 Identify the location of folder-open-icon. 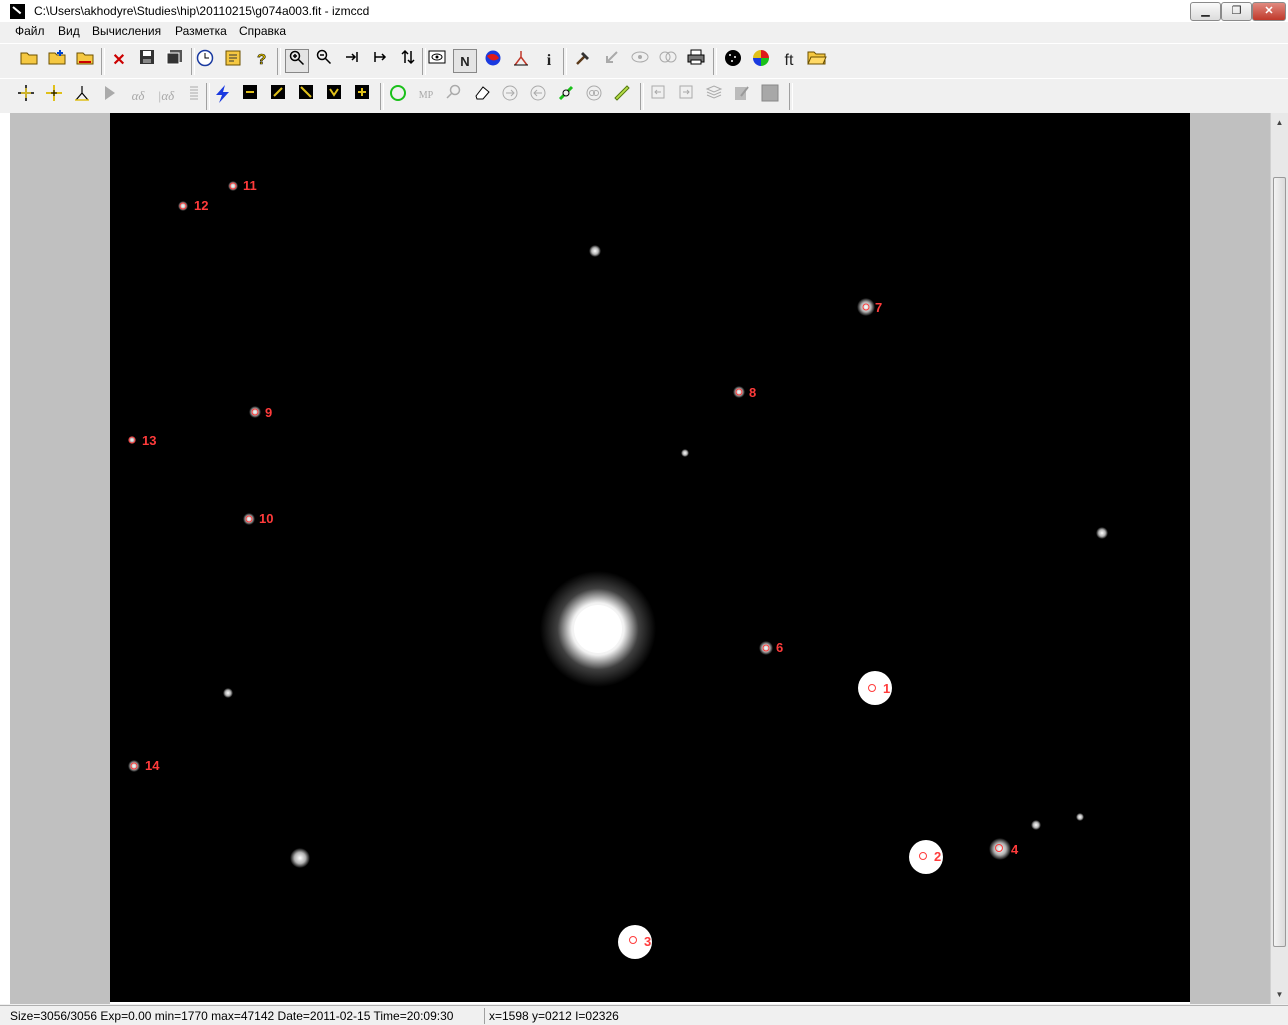
(817, 61).